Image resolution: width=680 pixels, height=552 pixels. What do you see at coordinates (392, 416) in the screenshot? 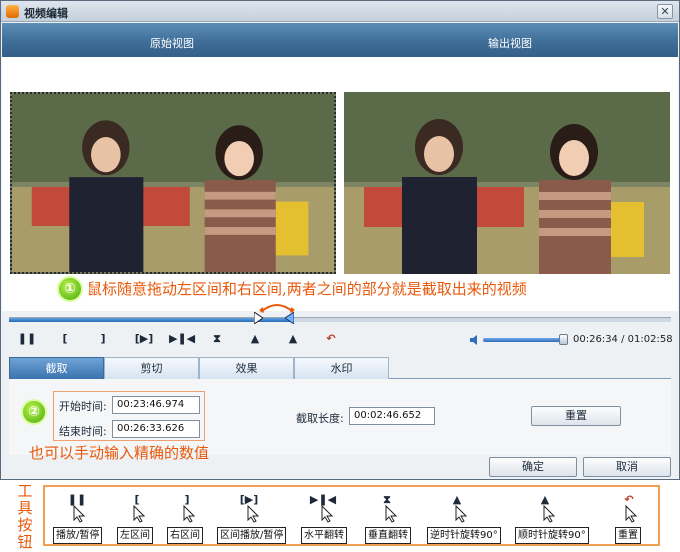
I see `trim-length-input: 00:02:46.652` at bounding box center [392, 416].